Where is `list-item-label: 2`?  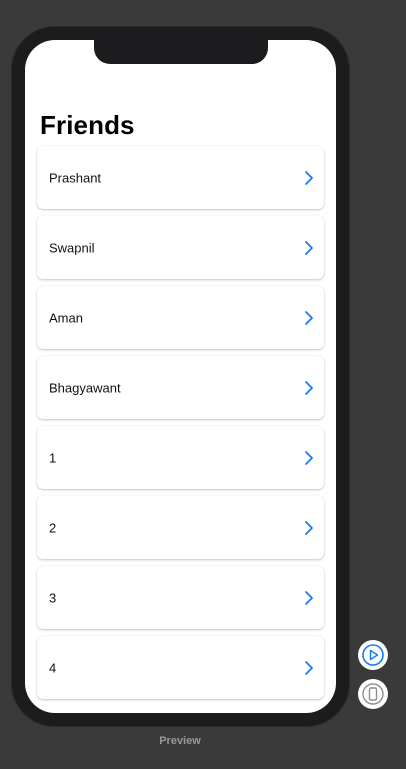 list-item-label: 2 is located at coordinates (53, 527).